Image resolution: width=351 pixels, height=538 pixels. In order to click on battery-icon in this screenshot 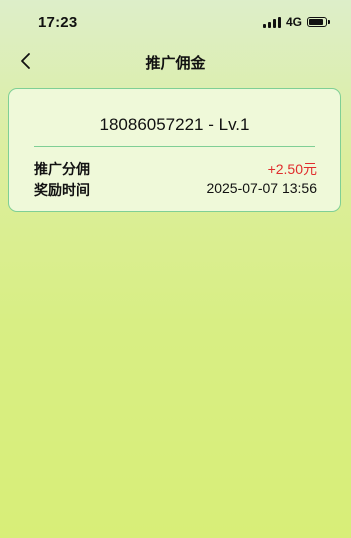, I will do `click(318, 22)`.